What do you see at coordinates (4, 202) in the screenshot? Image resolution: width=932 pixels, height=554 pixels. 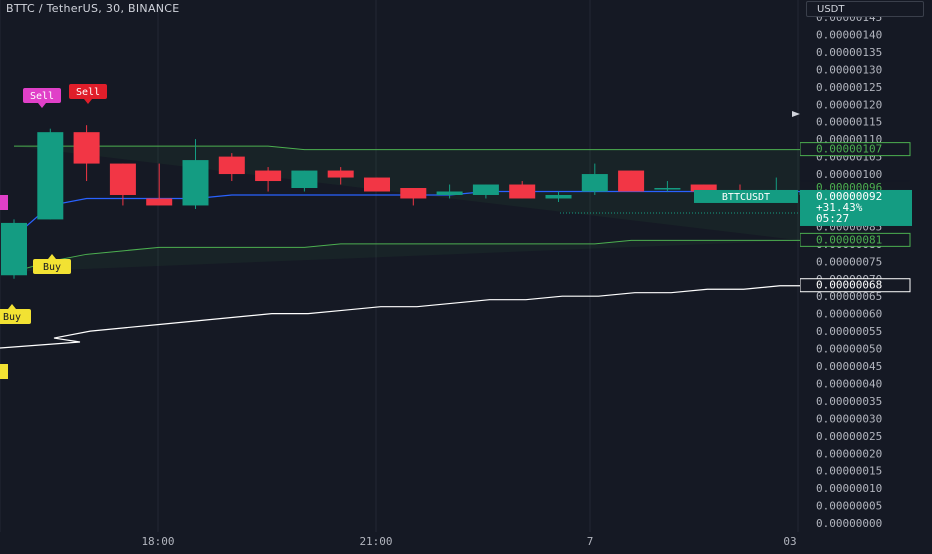 I see `sell-signal-label-partial` at bounding box center [4, 202].